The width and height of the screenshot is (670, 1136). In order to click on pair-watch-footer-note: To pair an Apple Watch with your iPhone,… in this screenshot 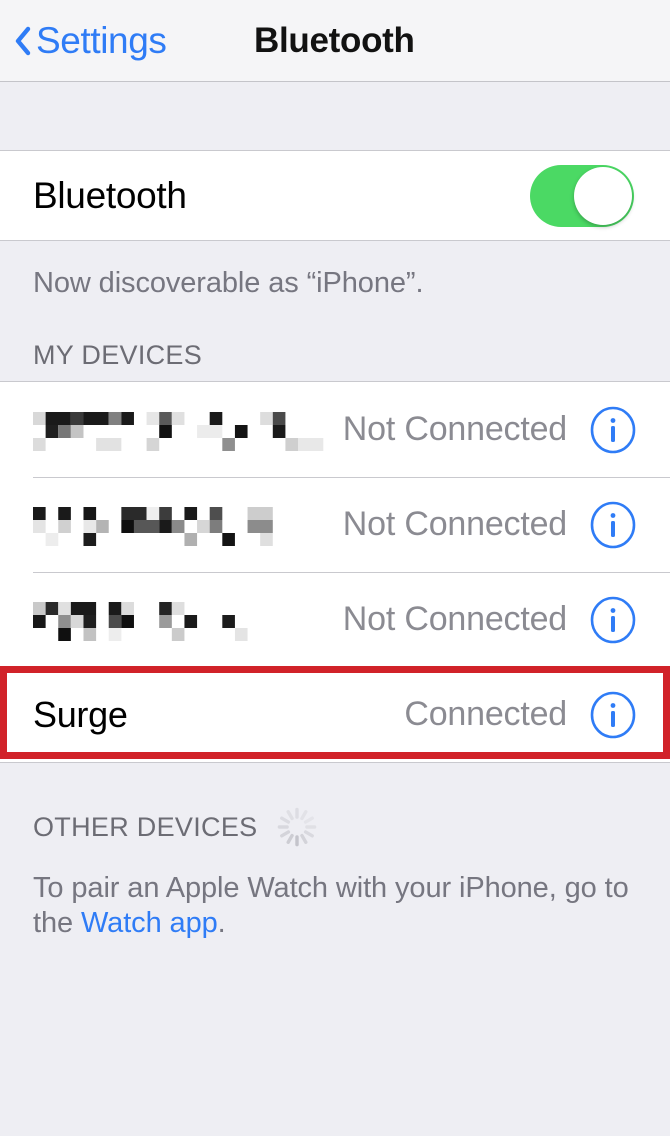, I will do `click(335, 901)`.